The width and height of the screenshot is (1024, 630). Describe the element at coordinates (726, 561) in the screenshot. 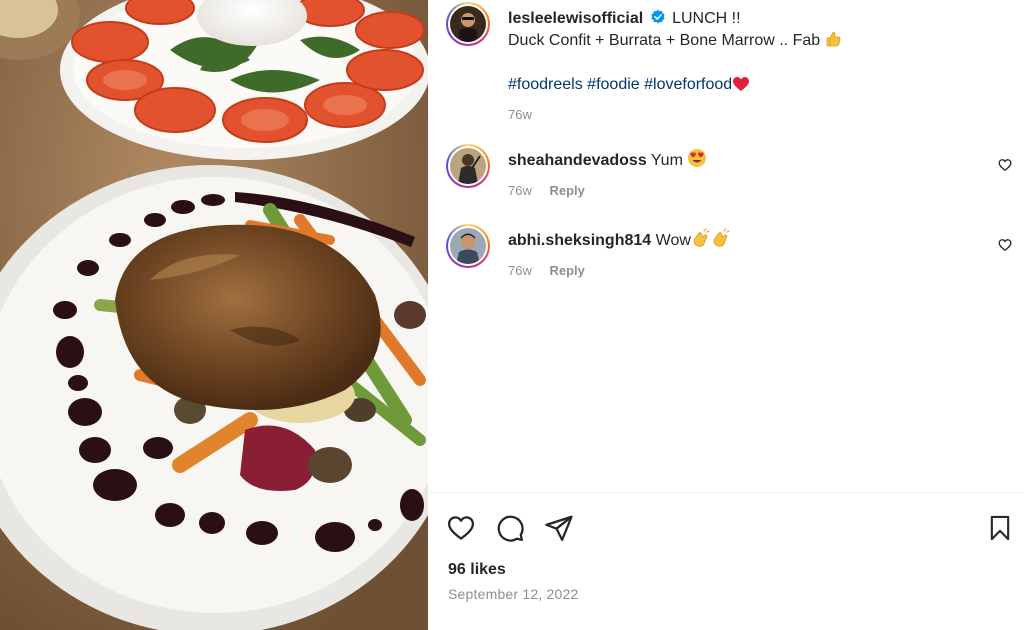

I see `post-action-bar: 96 likes September 12, 2022` at that location.